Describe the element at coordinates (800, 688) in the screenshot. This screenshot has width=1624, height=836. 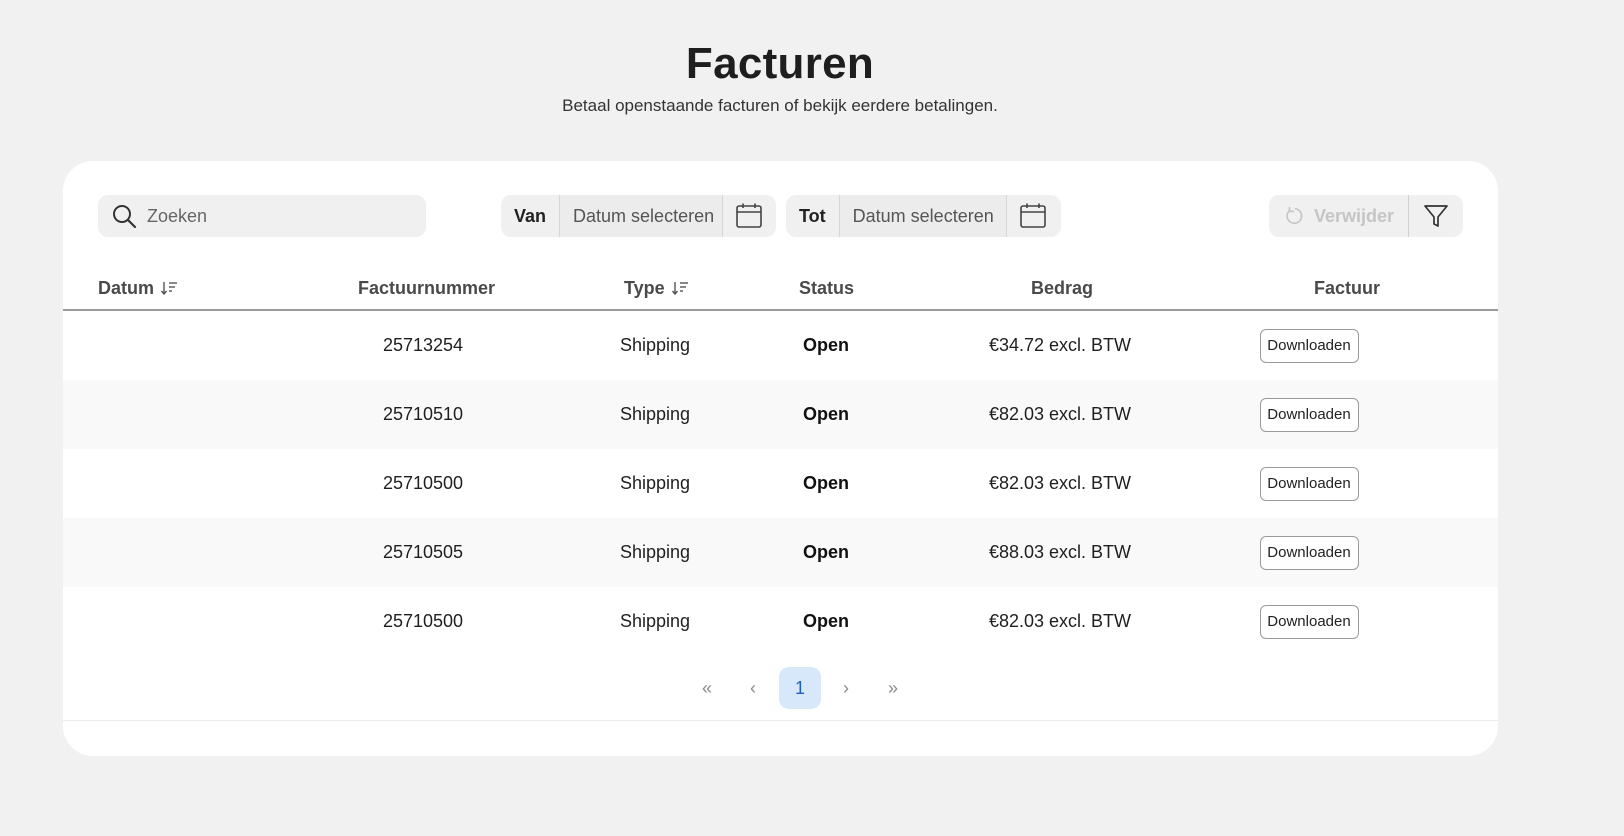
I see `page-button-current: 1` at that location.